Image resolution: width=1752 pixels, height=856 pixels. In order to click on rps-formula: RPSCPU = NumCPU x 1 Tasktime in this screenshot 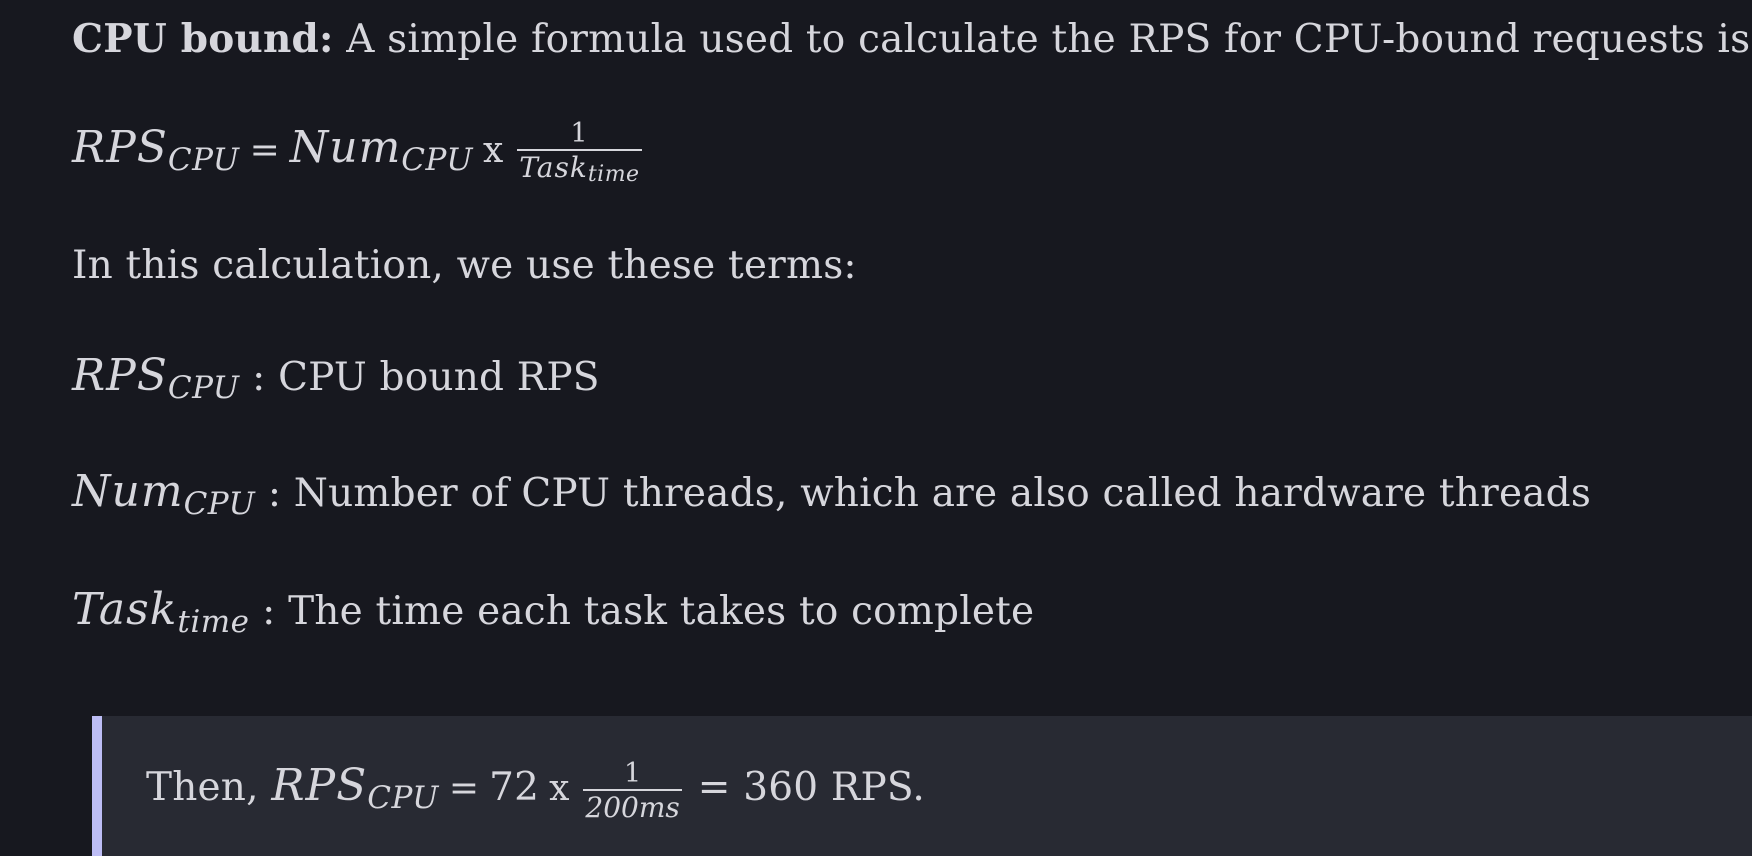, I will do `click(357, 155)`.